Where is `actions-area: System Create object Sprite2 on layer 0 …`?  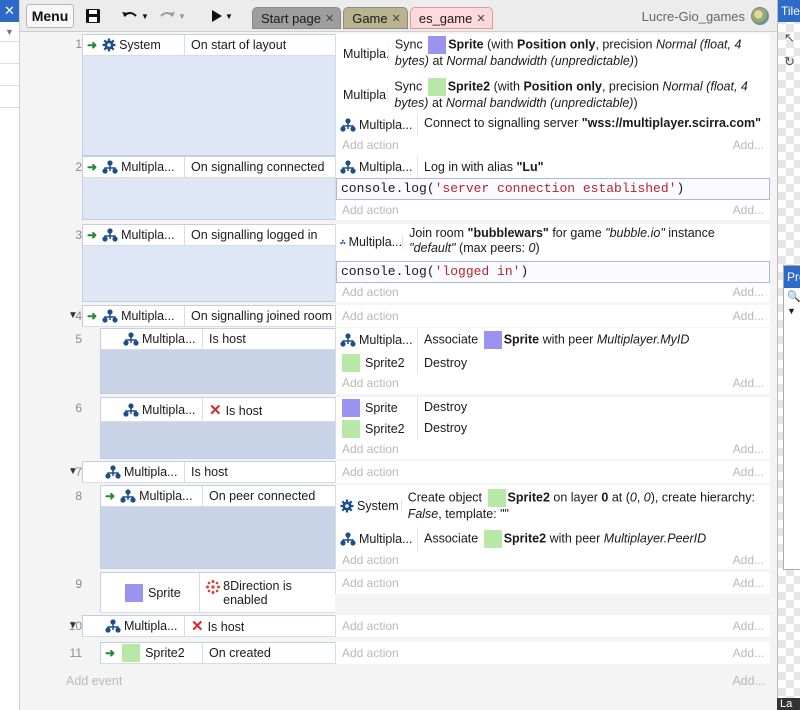 actions-area: System Create object Sprite2 on layer 0 … is located at coordinates (552, 527).